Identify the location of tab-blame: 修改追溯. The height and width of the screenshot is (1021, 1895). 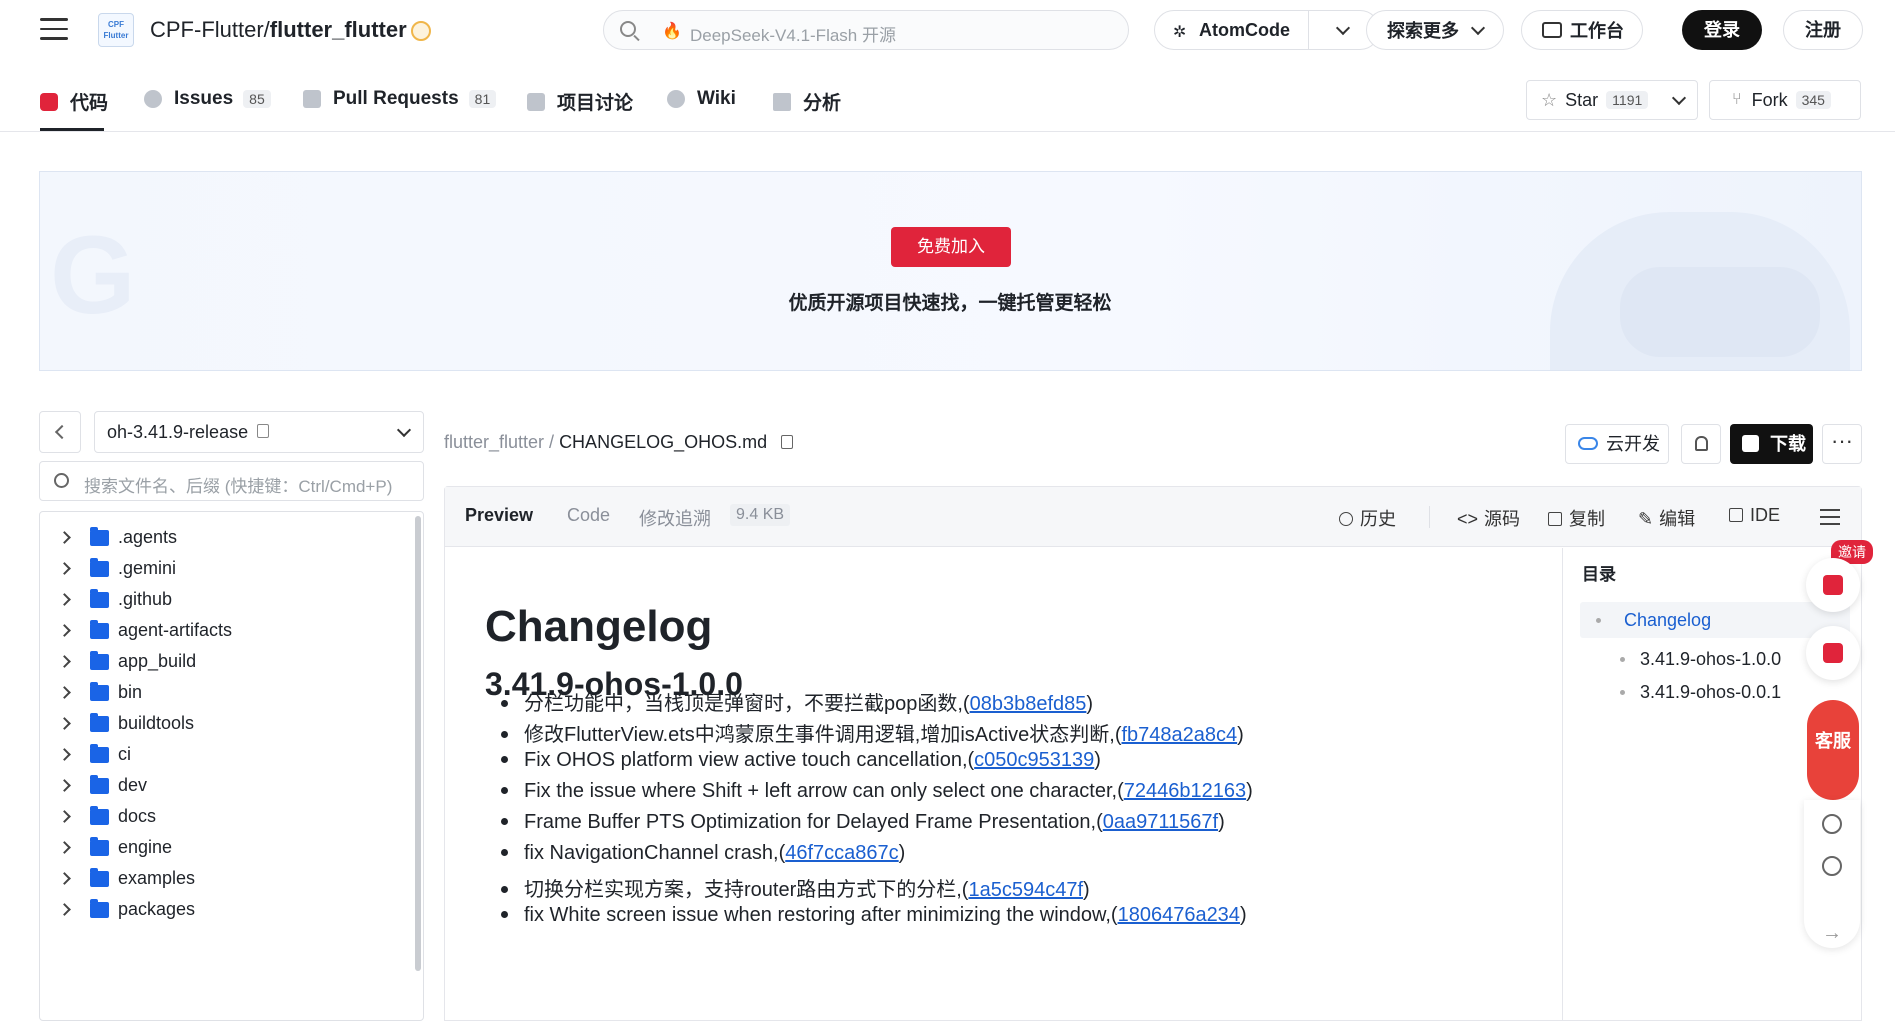
(675, 518).